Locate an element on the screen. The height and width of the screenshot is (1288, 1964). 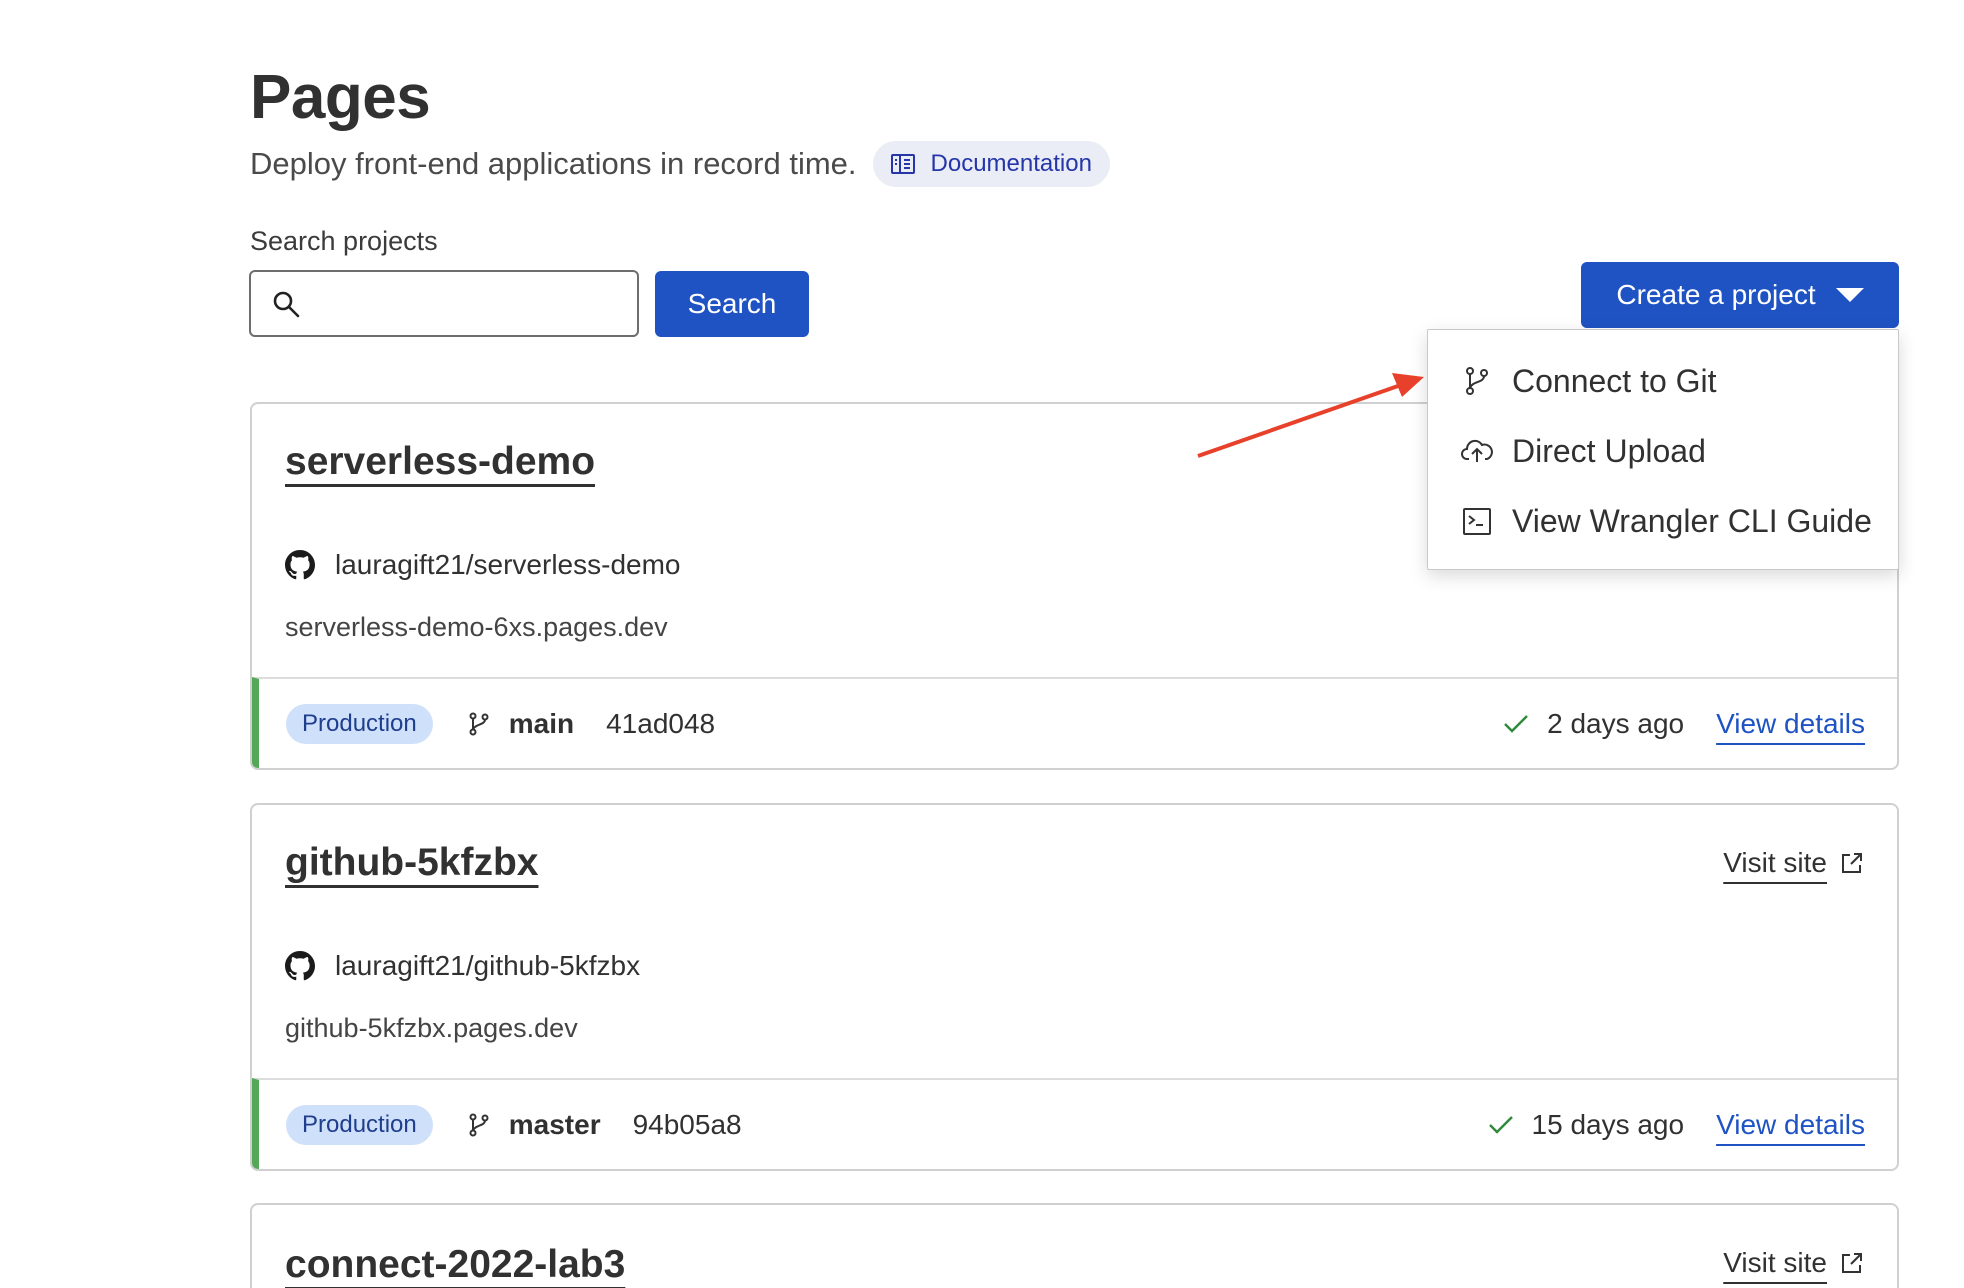
project-name-link: github-5kfzbx is located at coordinates (411, 863).